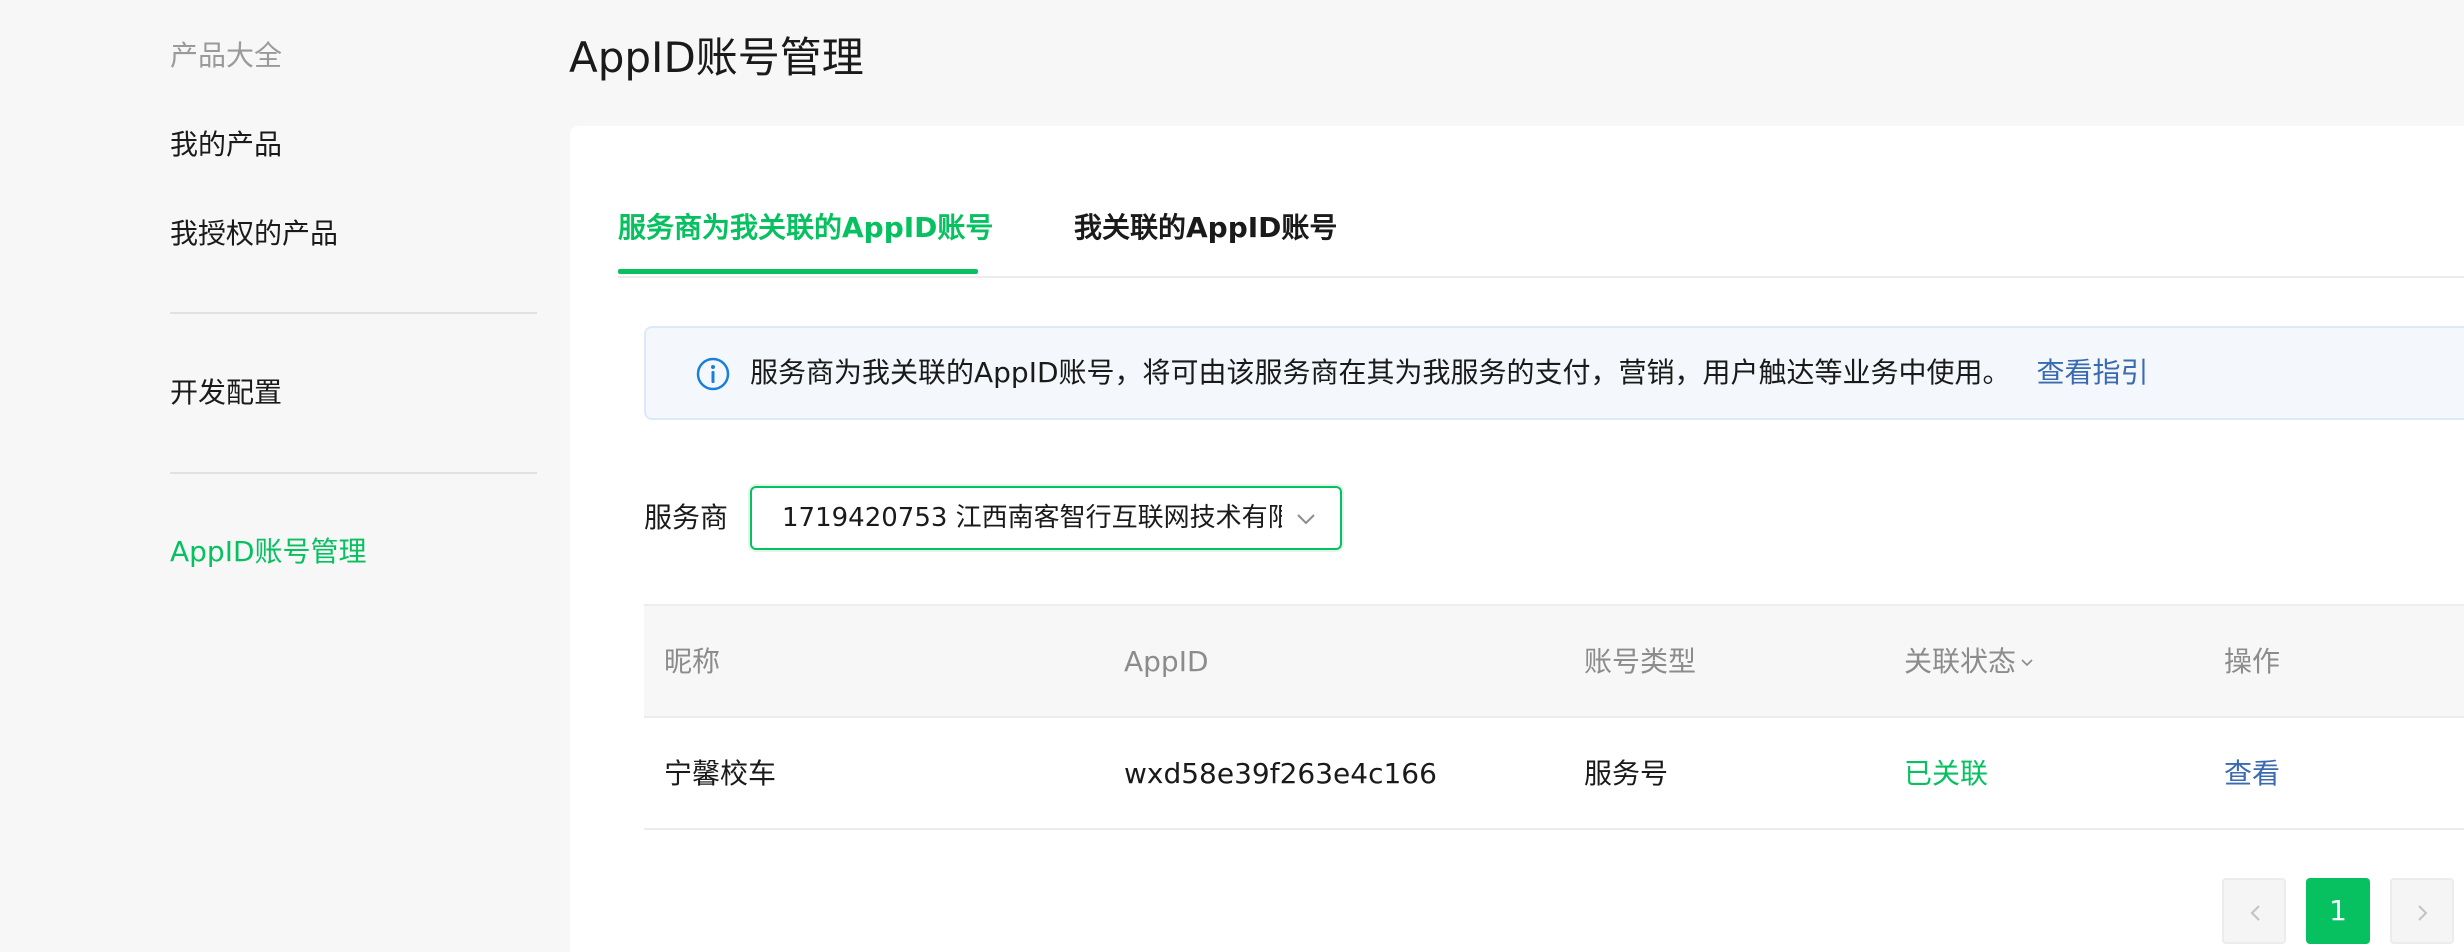 This screenshot has width=2464, height=952. I want to click on chevron-right-icon, so click(2423, 913).